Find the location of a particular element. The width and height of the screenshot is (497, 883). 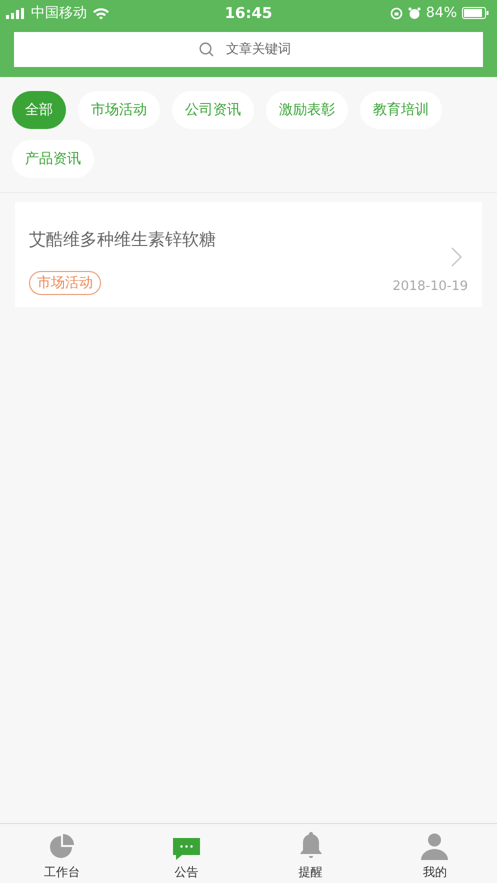

rotation-lock-icon is located at coordinates (396, 13).